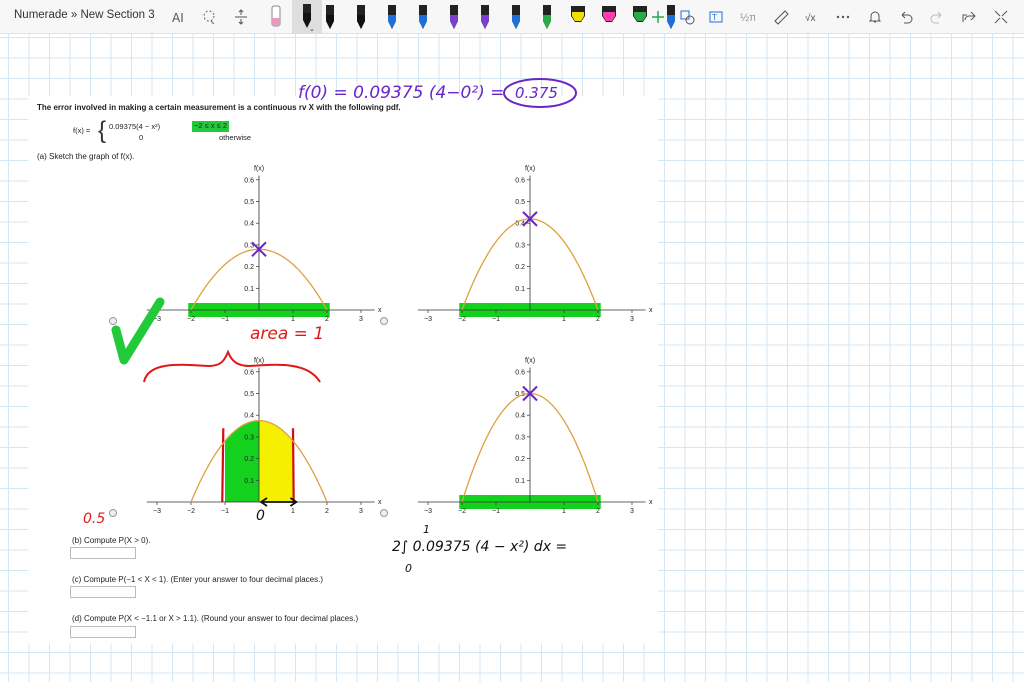 Image resolution: width=1024 pixels, height=682 pixels. What do you see at coordinates (249, 416) in the screenshot?
I see `graph-3-y-tick-label-3: 0.4` at bounding box center [249, 416].